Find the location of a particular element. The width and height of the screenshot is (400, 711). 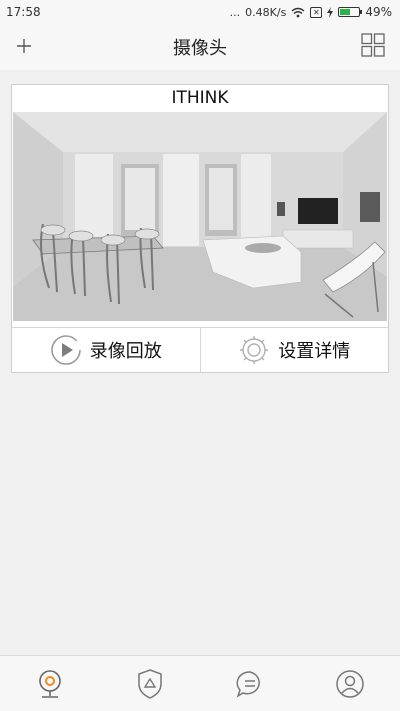

page-title: 摄像头 is located at coordinates (200, 48).